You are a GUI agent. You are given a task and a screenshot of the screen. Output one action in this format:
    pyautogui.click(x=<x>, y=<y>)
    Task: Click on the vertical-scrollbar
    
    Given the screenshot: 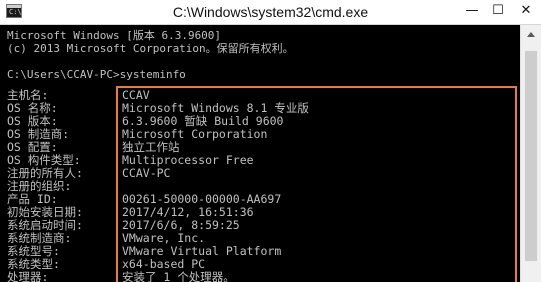 What is the action you would take?
    pyautogui.click(x=530, y=153)
    